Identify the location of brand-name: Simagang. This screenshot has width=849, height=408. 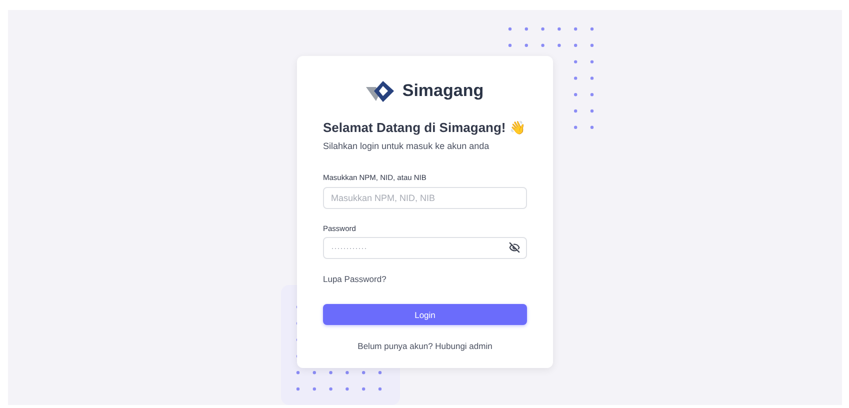
(443, 91).